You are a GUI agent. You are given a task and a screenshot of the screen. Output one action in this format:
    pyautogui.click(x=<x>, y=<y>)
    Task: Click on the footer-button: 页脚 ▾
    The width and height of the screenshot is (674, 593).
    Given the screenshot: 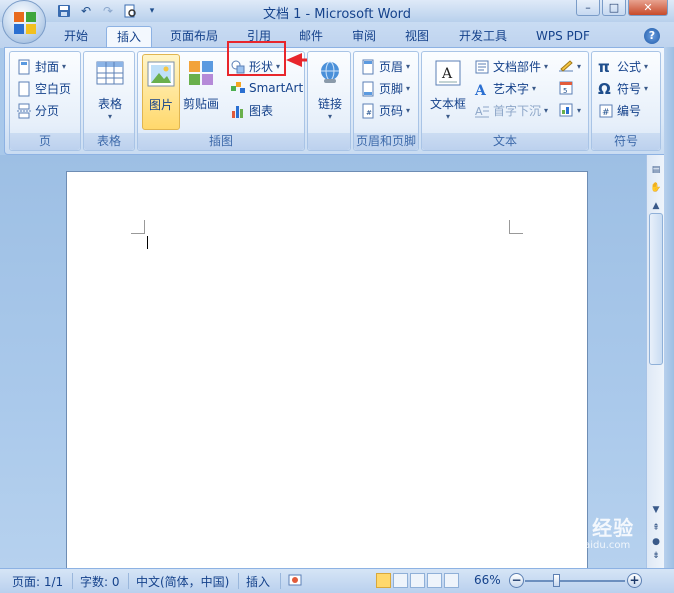 What is the action you would take?
    pyautogui.click(x=385, y=88)
    